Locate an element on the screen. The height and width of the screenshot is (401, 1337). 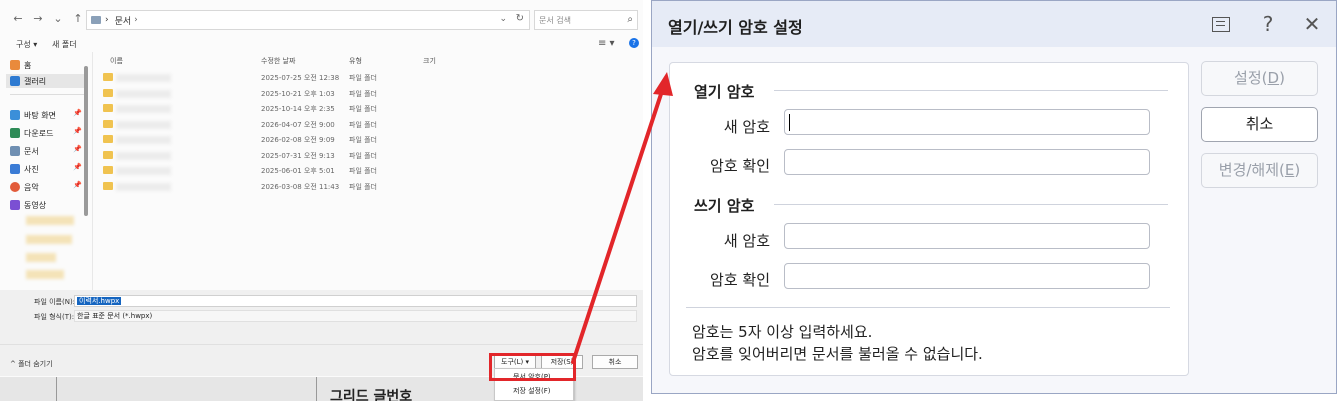
download-icon is located at coordinates (15, 133).